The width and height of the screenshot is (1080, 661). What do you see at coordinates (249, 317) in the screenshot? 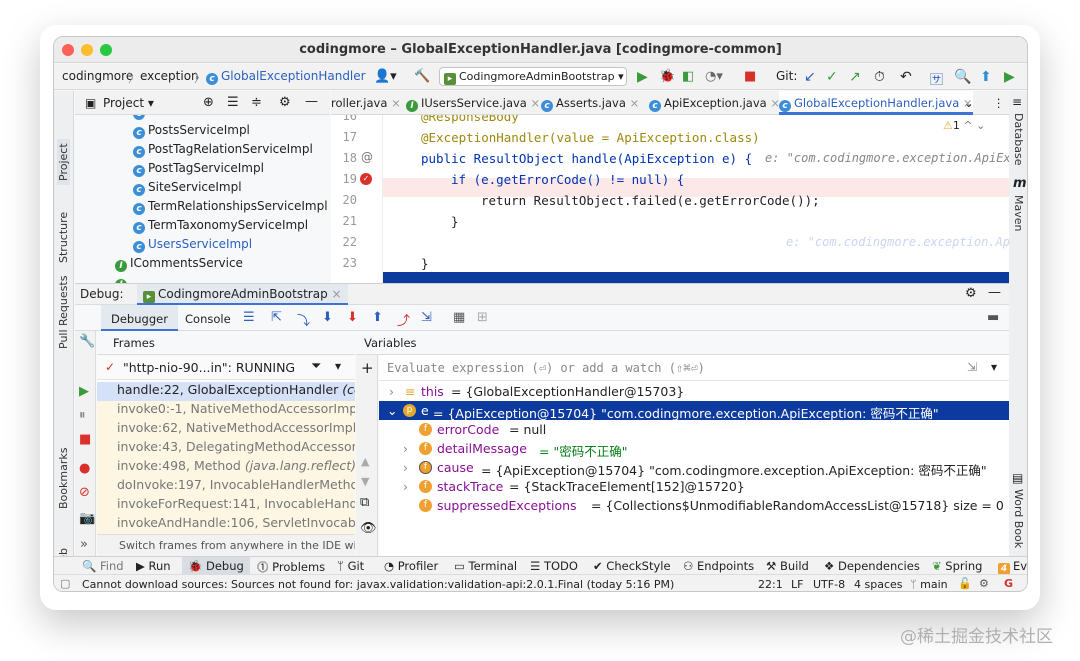
I see `layout-menu-icon: ☰` at bounding box center [249, 317].